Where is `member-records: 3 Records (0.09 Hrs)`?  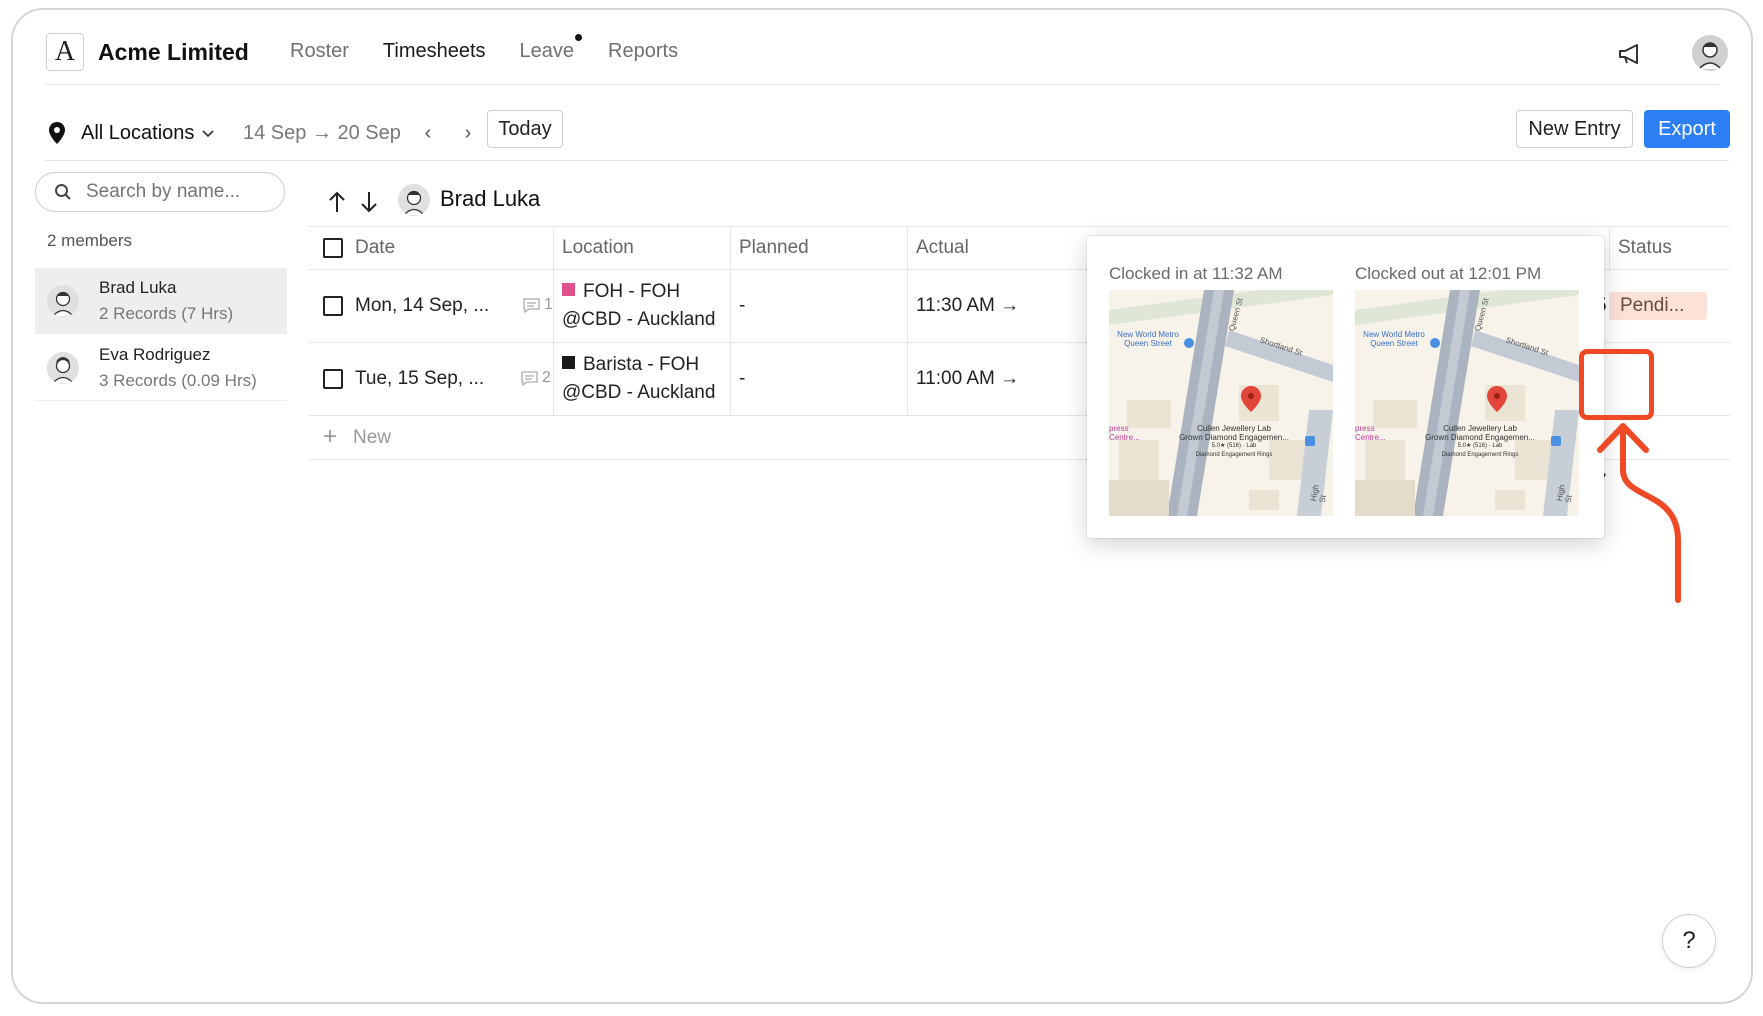
member-records: 3 Records (0.09 Hrs) is located at coordinates (178, 380).